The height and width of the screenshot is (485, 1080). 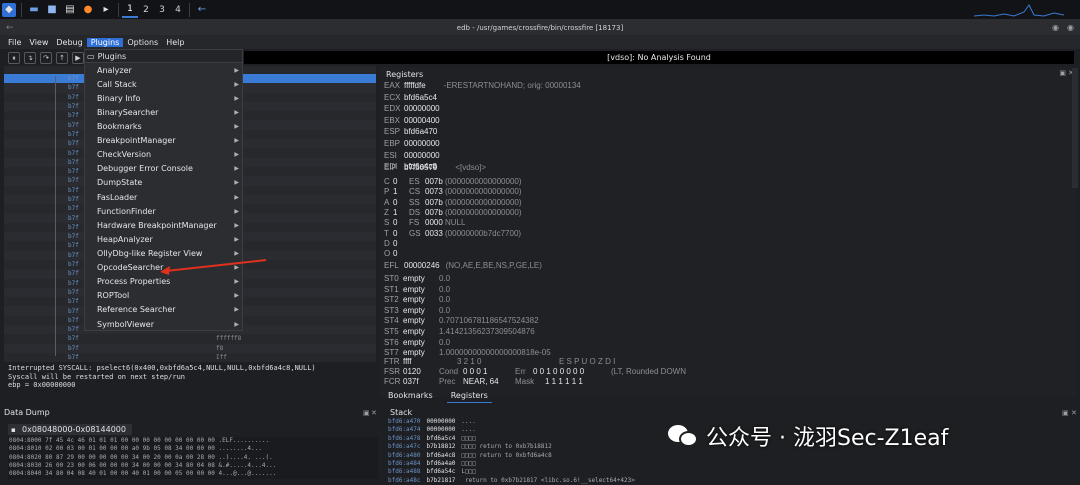 I want to click on fpu-row: ST5 empty 1.41421356237309504876, so click(x=459, y=331).